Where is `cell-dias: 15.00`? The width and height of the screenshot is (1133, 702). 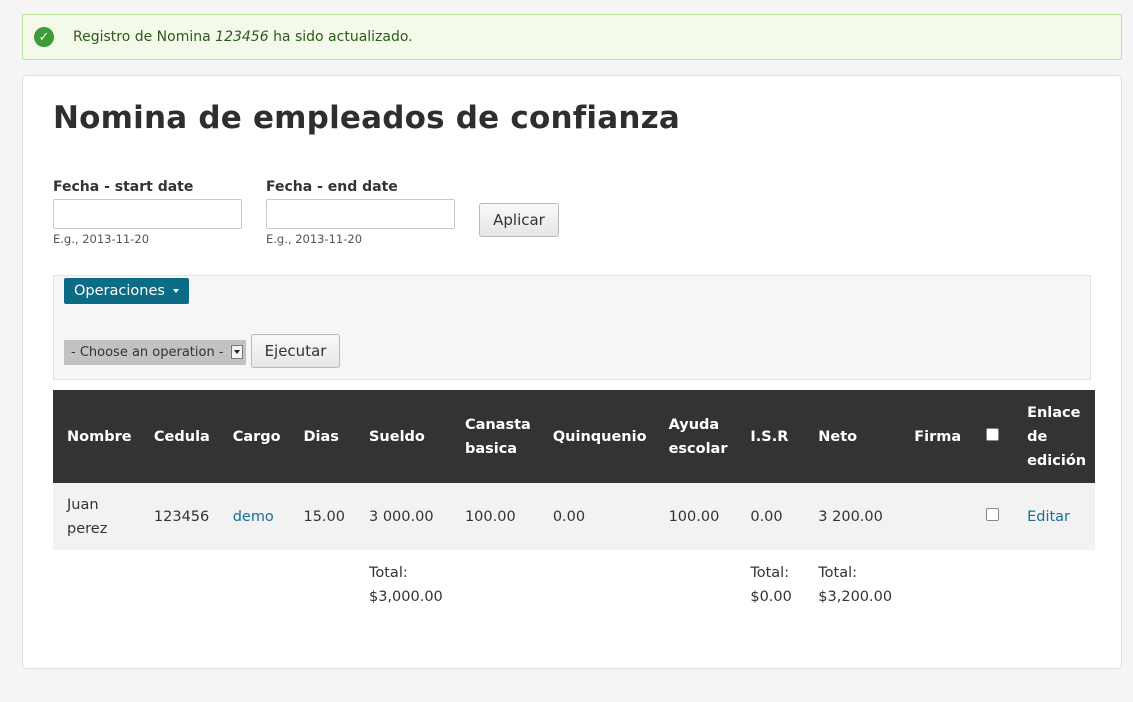 cell-dias: 15.00 is located at coordinates (324, 516).